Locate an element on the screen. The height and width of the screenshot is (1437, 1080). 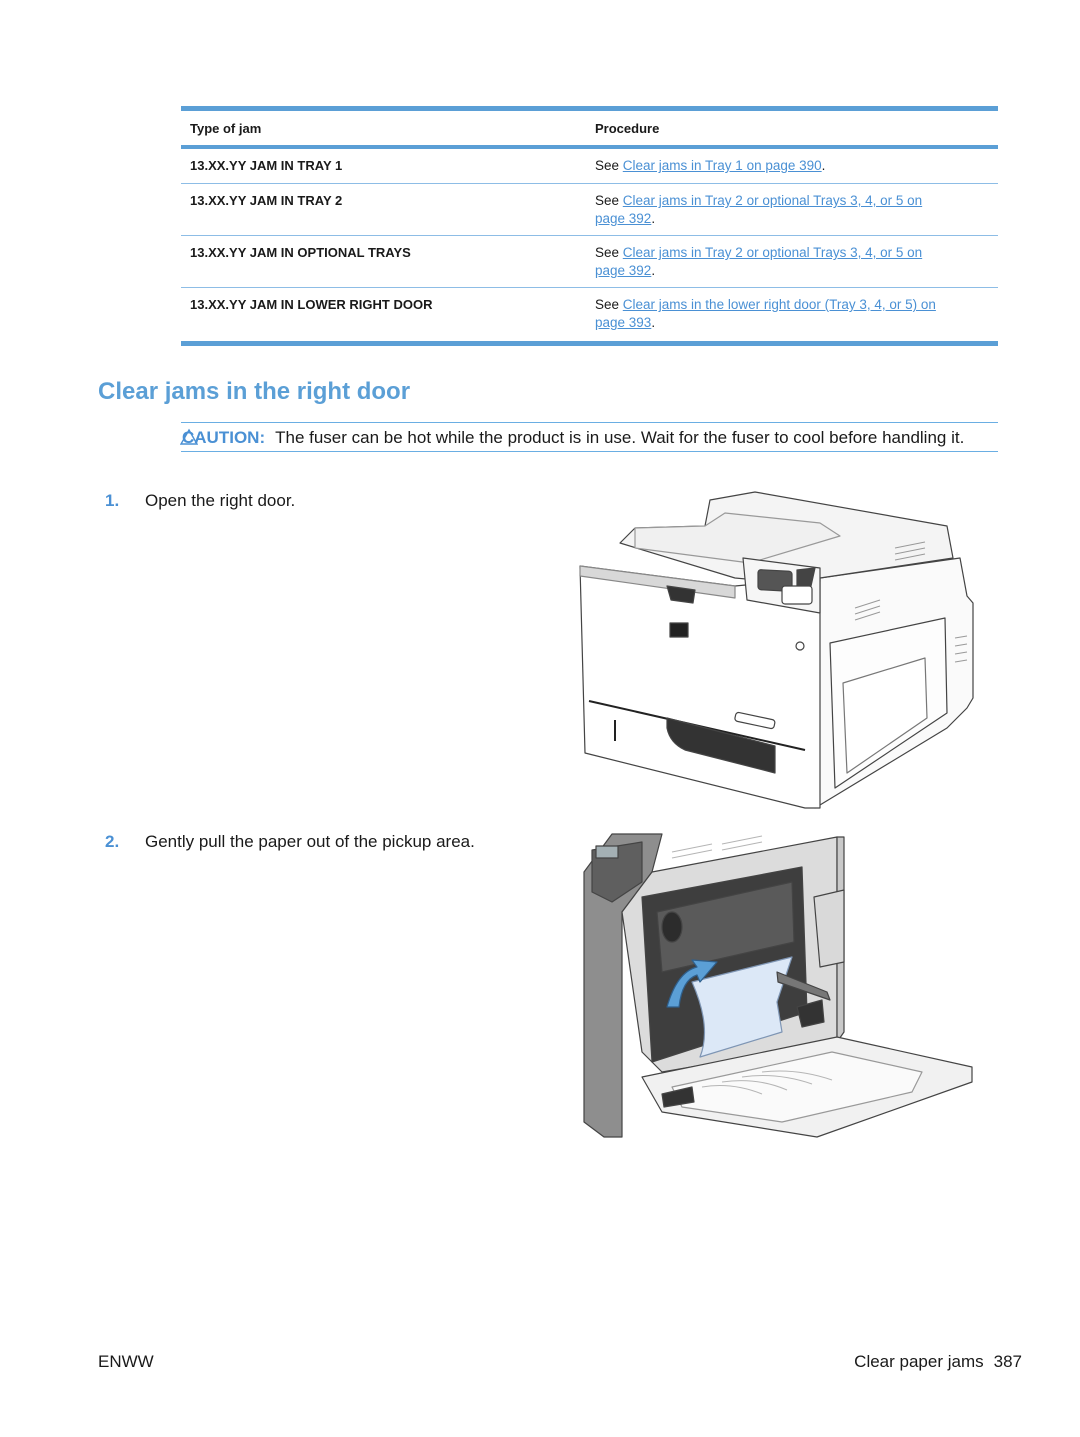
header-type: Type of jam is located at coordinates (226, 128).